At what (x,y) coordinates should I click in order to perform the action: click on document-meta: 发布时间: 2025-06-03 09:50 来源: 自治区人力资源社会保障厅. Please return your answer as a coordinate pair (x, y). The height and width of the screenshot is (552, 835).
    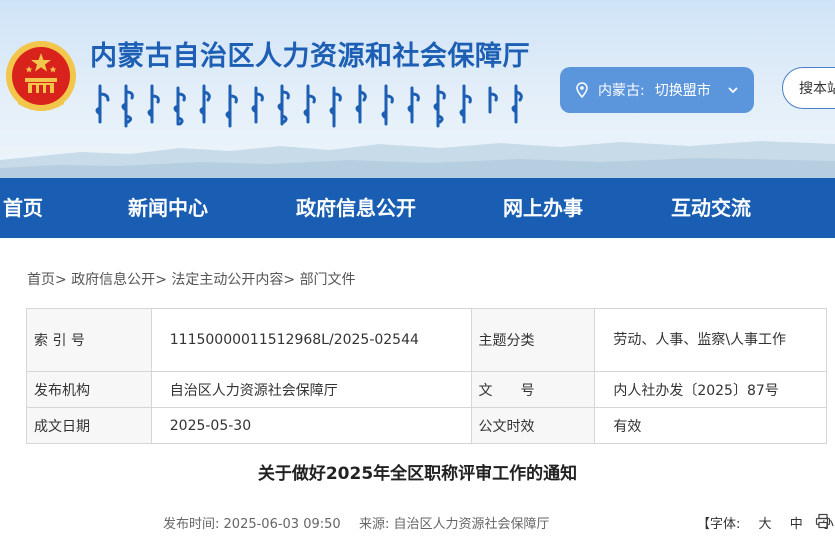
    Looking at the image, I should click on (356, 522).